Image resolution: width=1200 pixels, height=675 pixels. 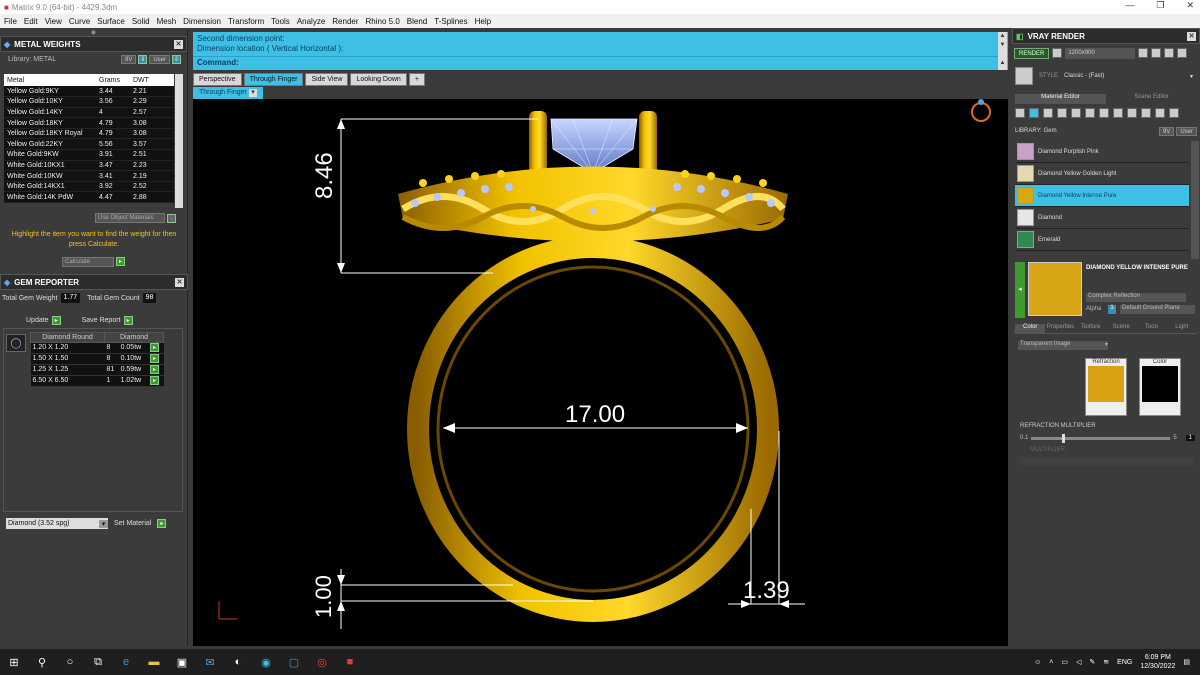 What do you see at coordinates (1063, 438) in the screenshot?
I see `slider-thumb` at bounding box center [1063, 438].